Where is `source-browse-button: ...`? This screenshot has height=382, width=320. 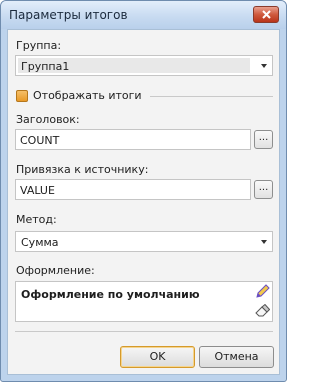 source-browse-button: ... is located at coordinates (263, 189).